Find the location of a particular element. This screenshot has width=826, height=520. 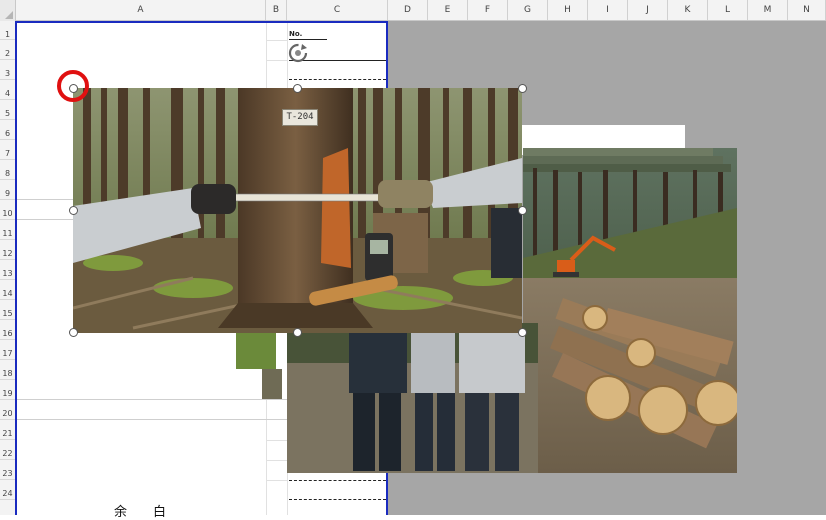

row-header: 23 is located at coordinates (7, 470).